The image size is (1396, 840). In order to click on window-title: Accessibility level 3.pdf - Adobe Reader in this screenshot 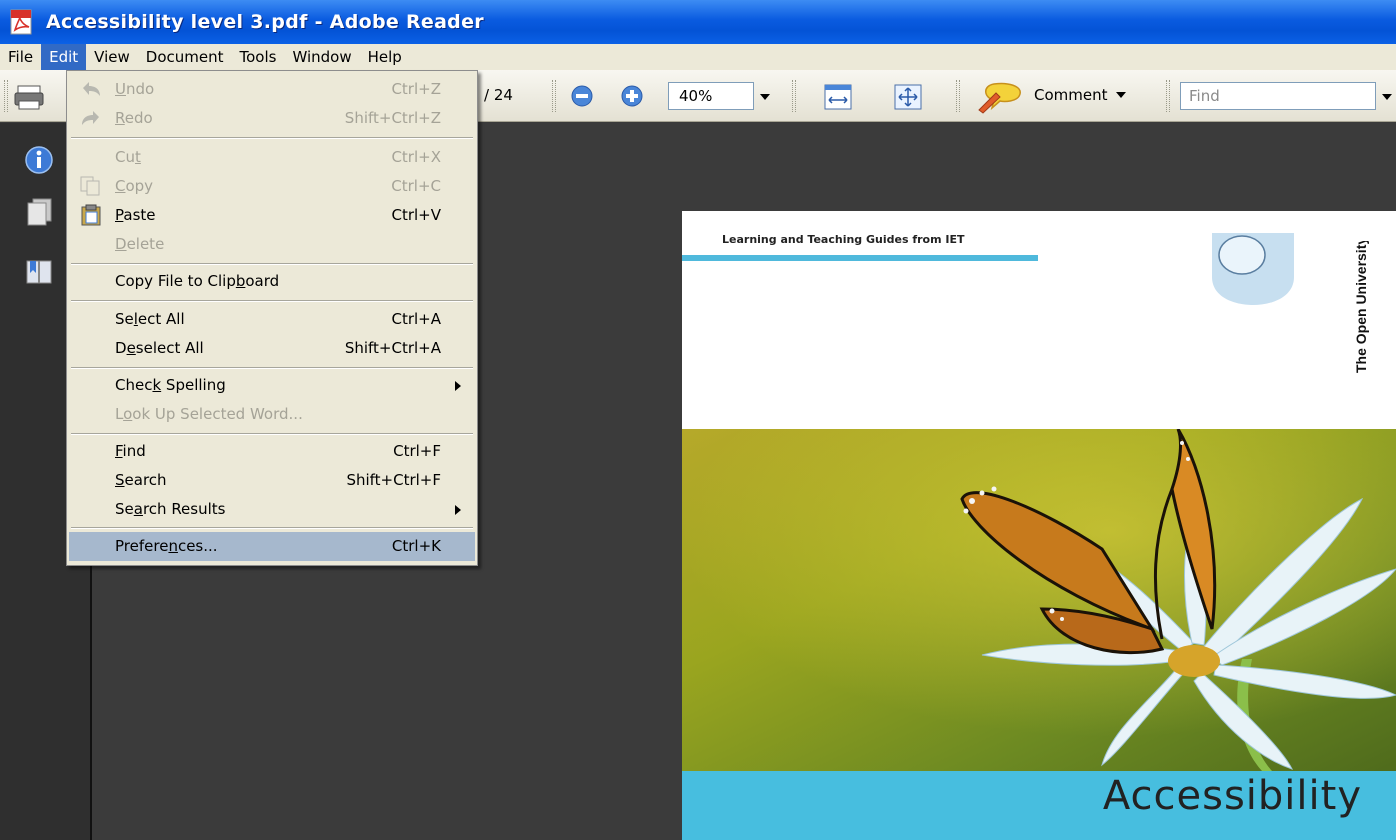, I will do `click(265, 22)`.